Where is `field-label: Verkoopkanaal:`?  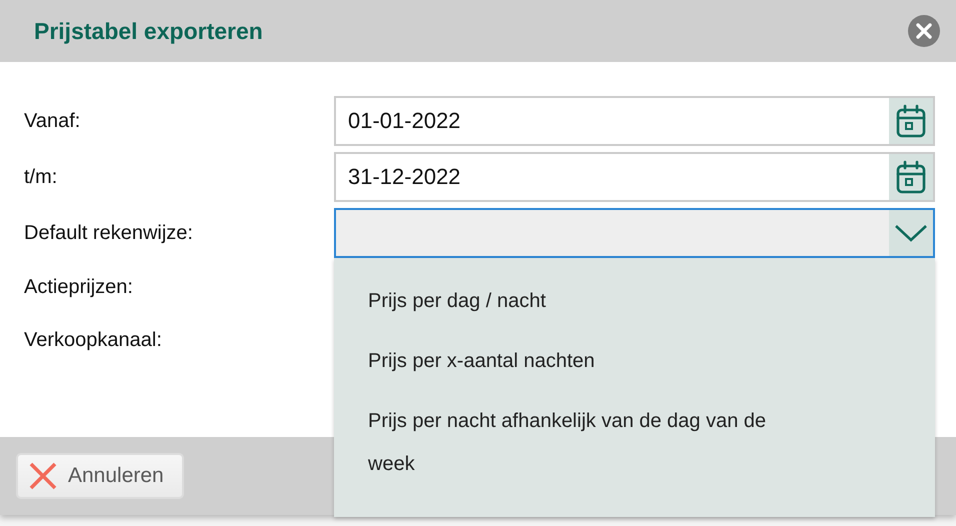 field-label: Verkoopkanaal: is located at coordinates (93, 340).